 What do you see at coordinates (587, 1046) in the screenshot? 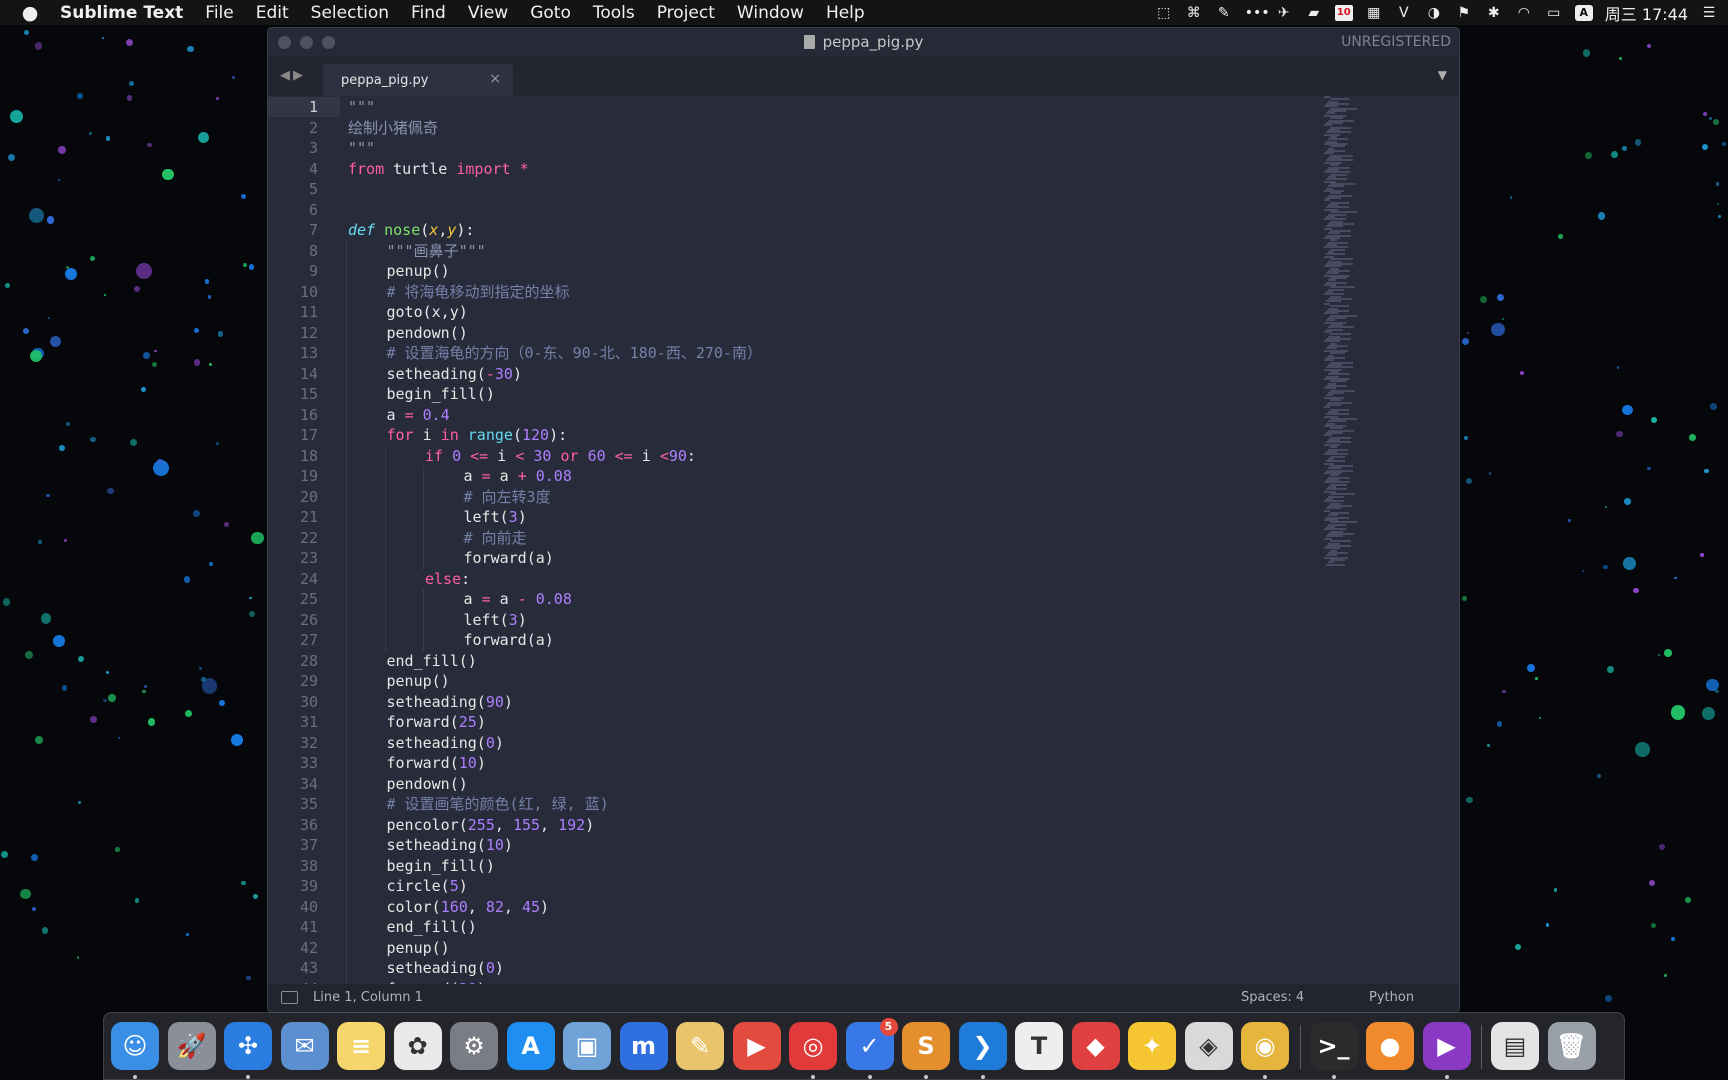
I see `dock-preview-icon: ▣` at bounding box center [587, 1046].